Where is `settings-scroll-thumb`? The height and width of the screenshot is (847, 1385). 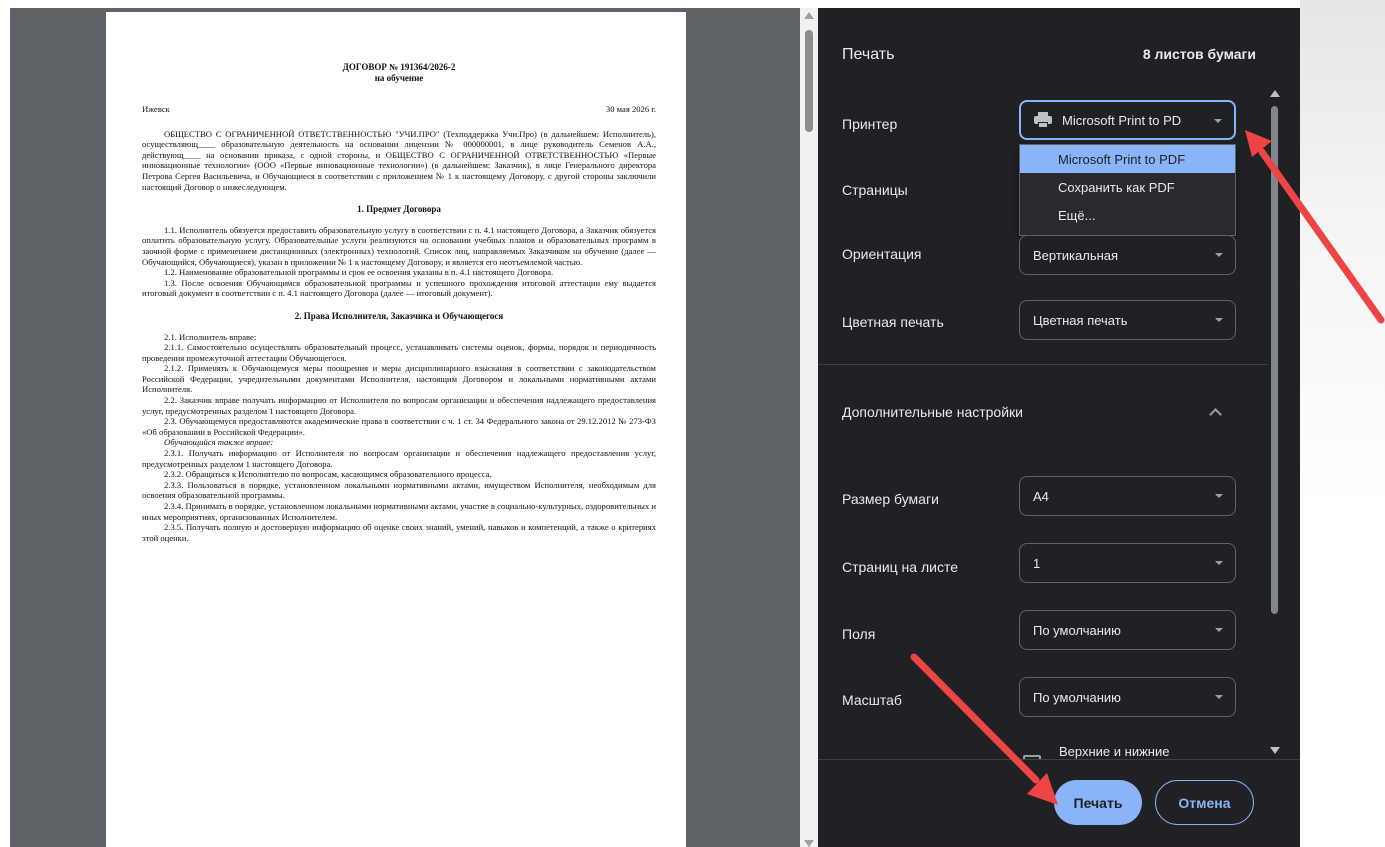
settings-scroll-thumb is located at coordinates (1274, 360).